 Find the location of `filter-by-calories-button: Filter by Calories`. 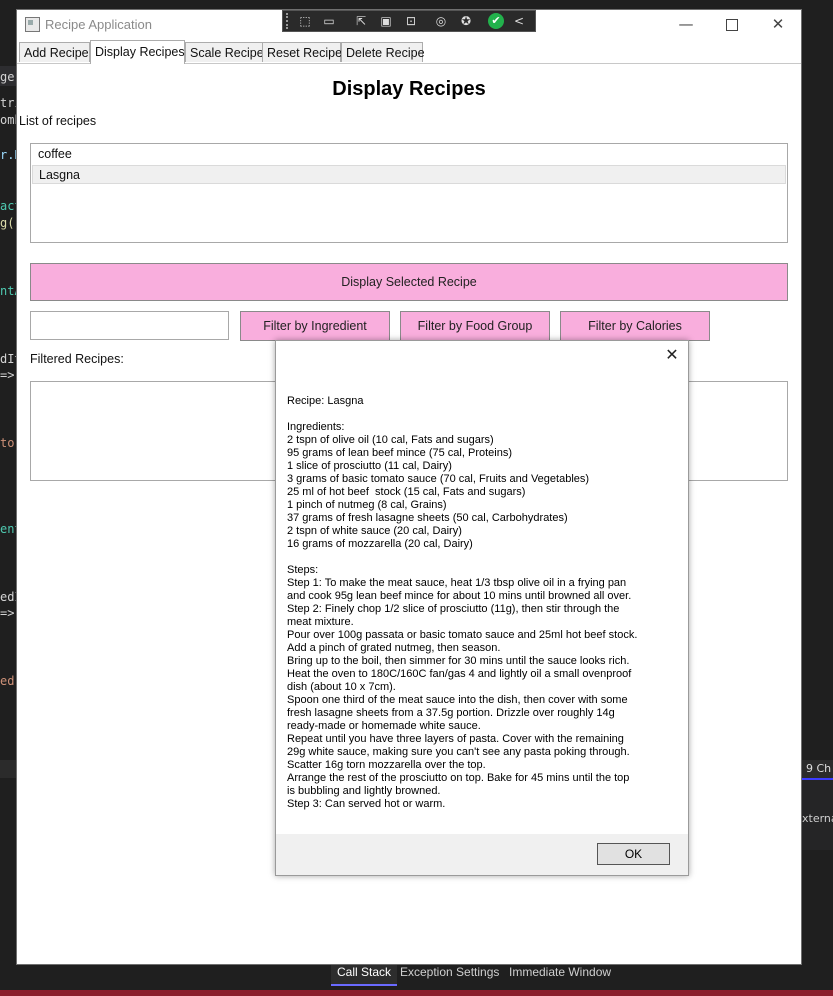

filter-by-calories-button: Filter by Calories is located at coordinates (635, 326).